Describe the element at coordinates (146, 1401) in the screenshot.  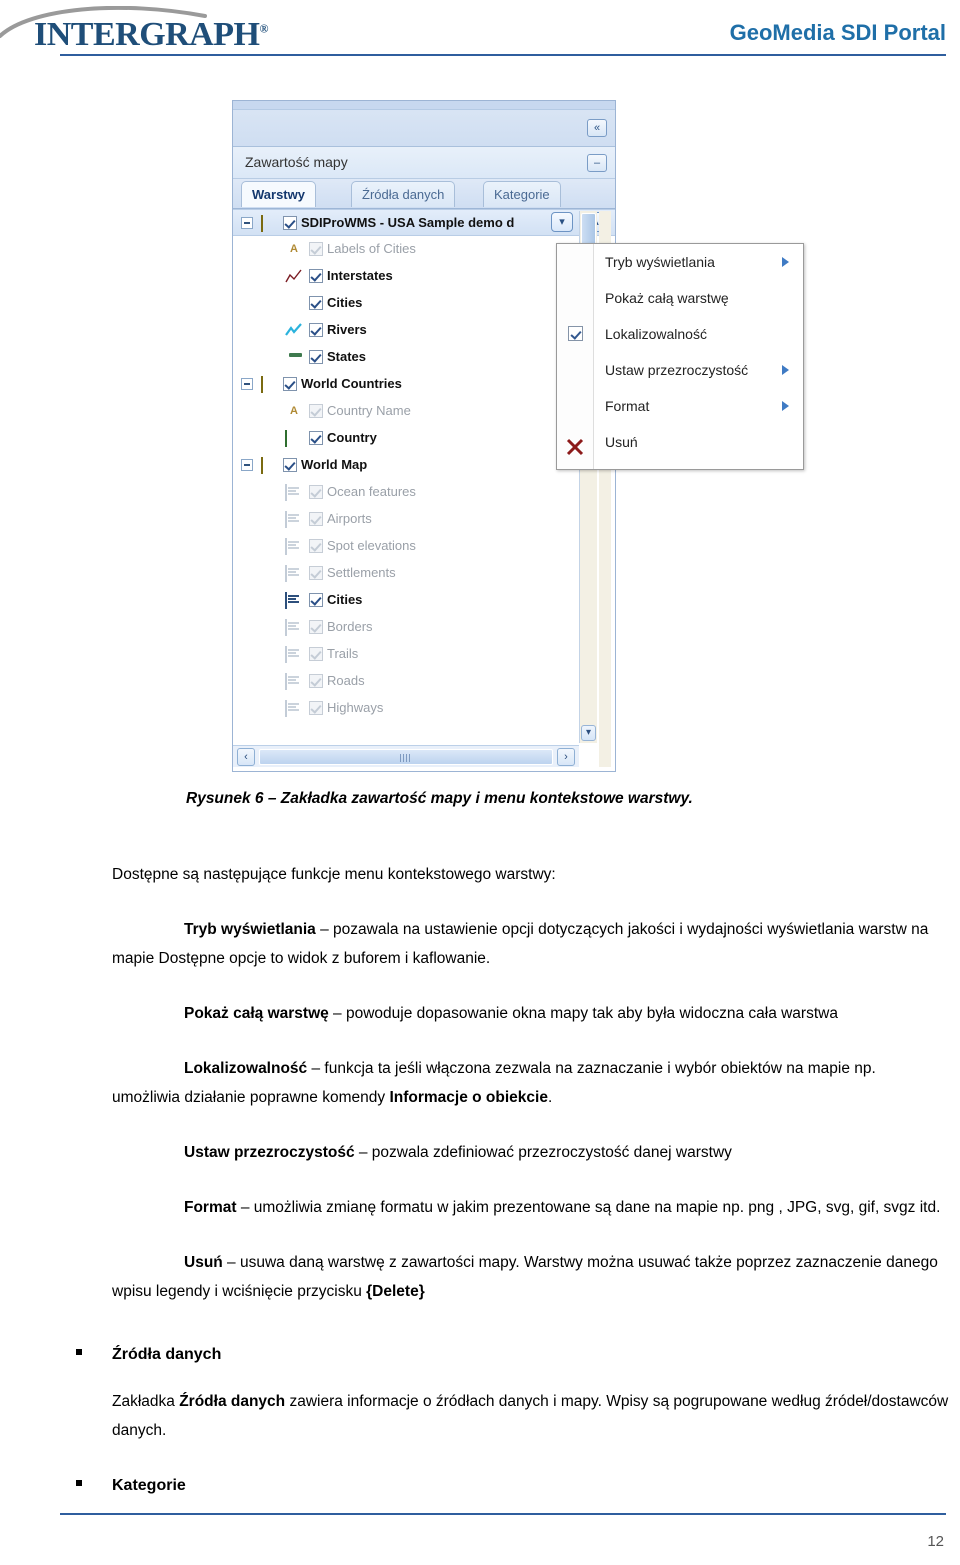
I see `para-pre: Zakładka` at that location.